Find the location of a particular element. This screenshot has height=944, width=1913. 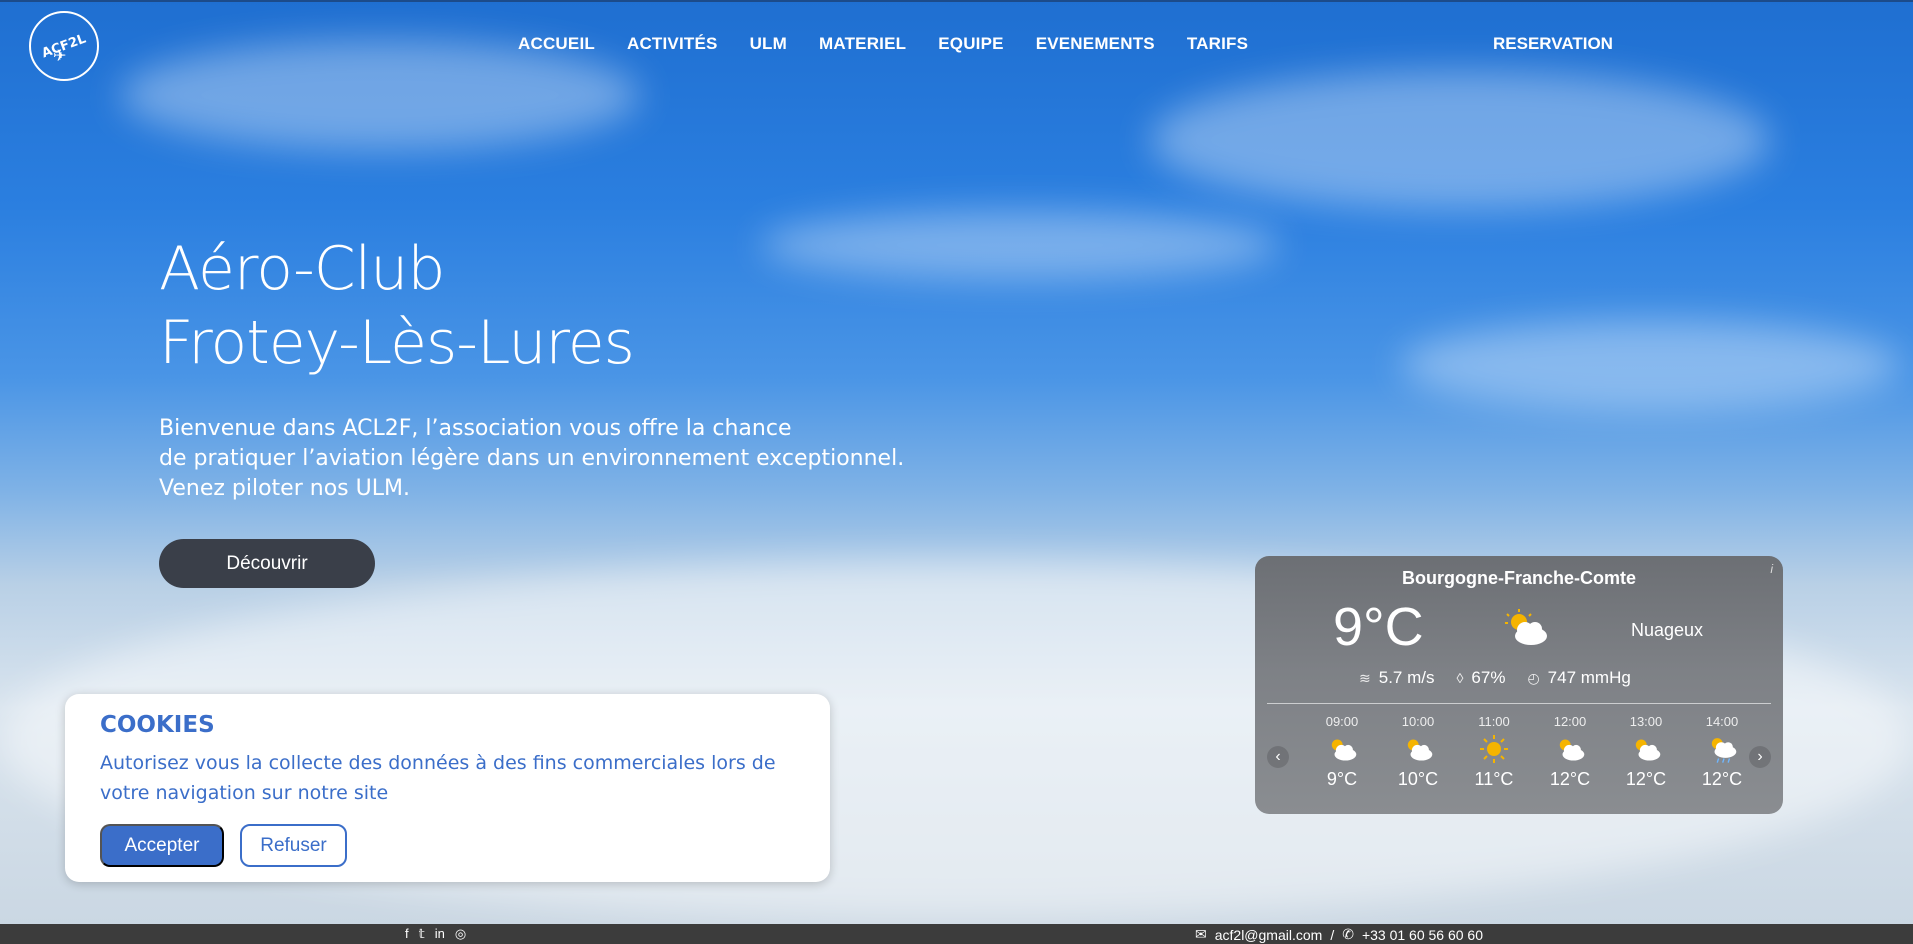

forecast-hour: 11:00 11°C is located at coordinates (1494, 752).